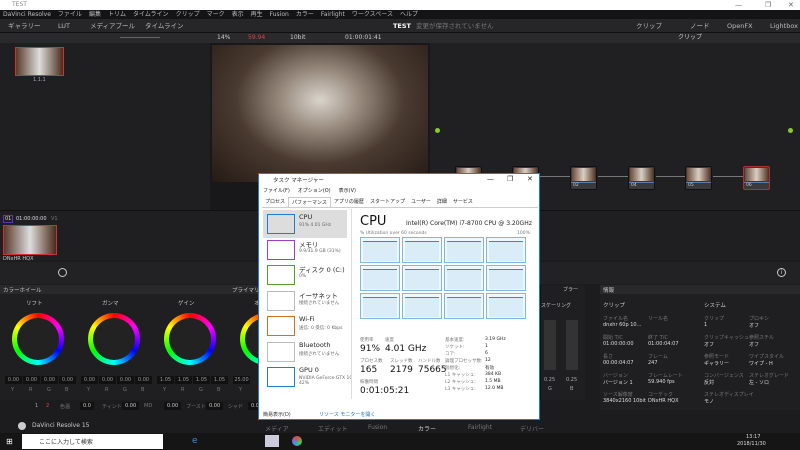 The height and width of the screenshot is (450, 800). I want to click on page-tab-1: エディット, so click(333, 428).